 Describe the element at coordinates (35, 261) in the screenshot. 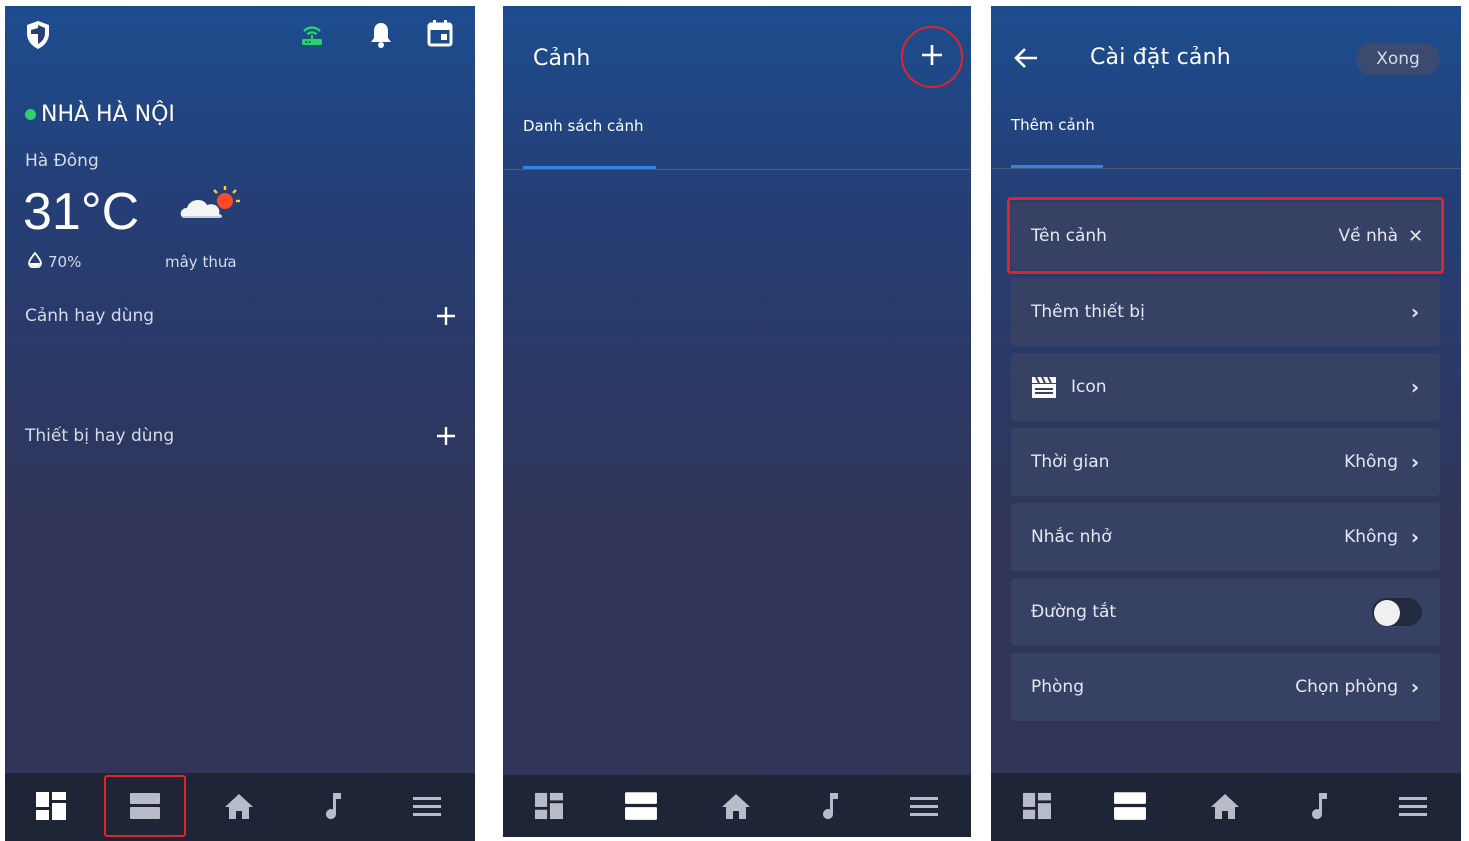

I see `droplet-icon` at that location.